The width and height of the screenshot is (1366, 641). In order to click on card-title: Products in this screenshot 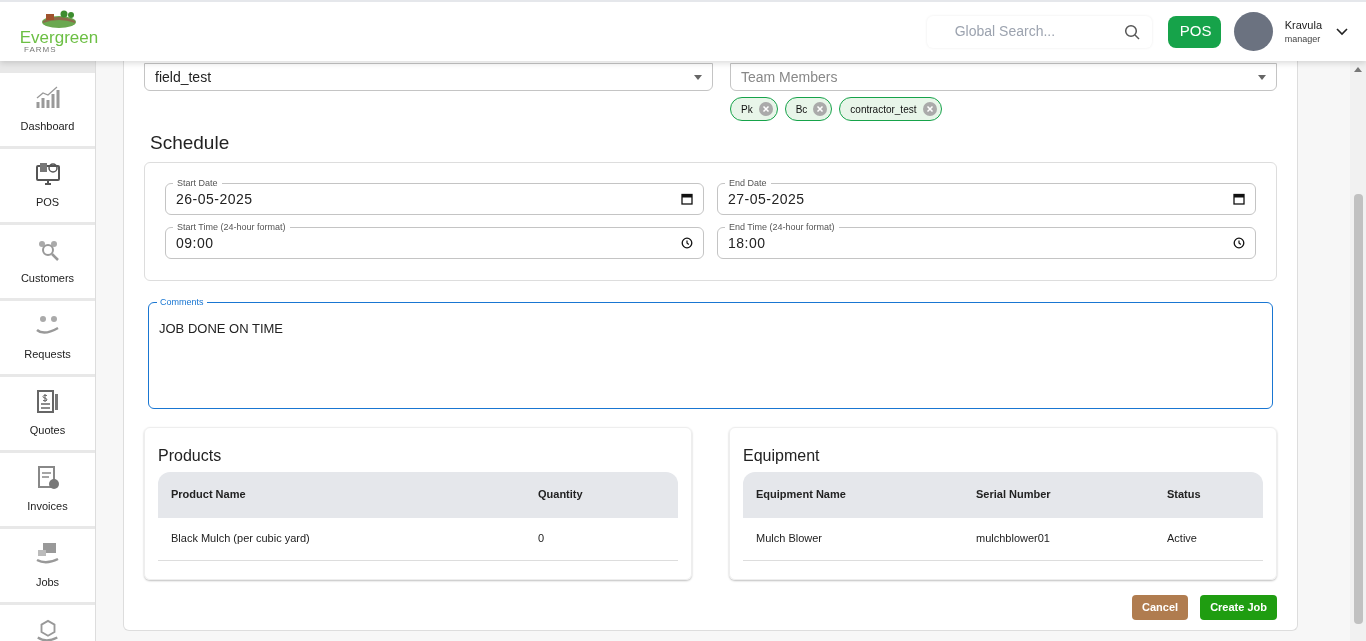, I will do `click(190, 455)`.